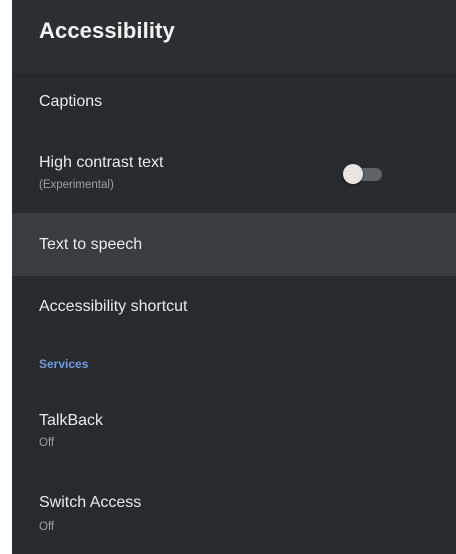 The width and height of the screenshot is (456, 554). Describe the element at coordinates (234, 511) in the screenshot. I see `switch-access-item: Switch Access Off` at that location.